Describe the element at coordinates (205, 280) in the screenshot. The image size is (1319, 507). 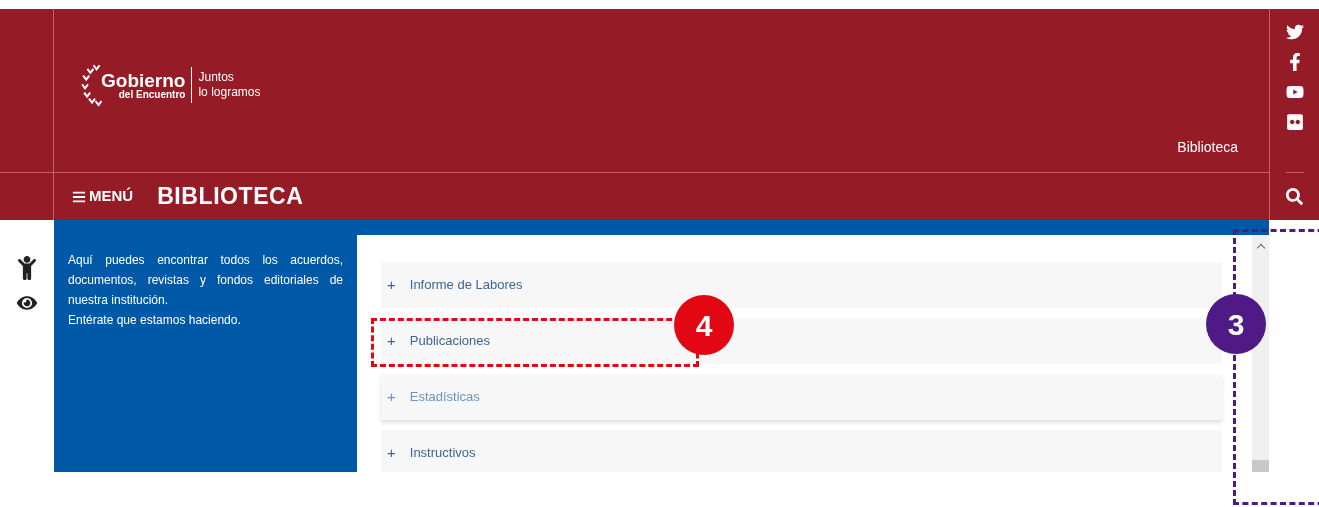
I see `intro-text: Aquí puedes encontrar todos los acuerdos, documentos, revistas y fondos editoriales de nuestra institución.` at that location.